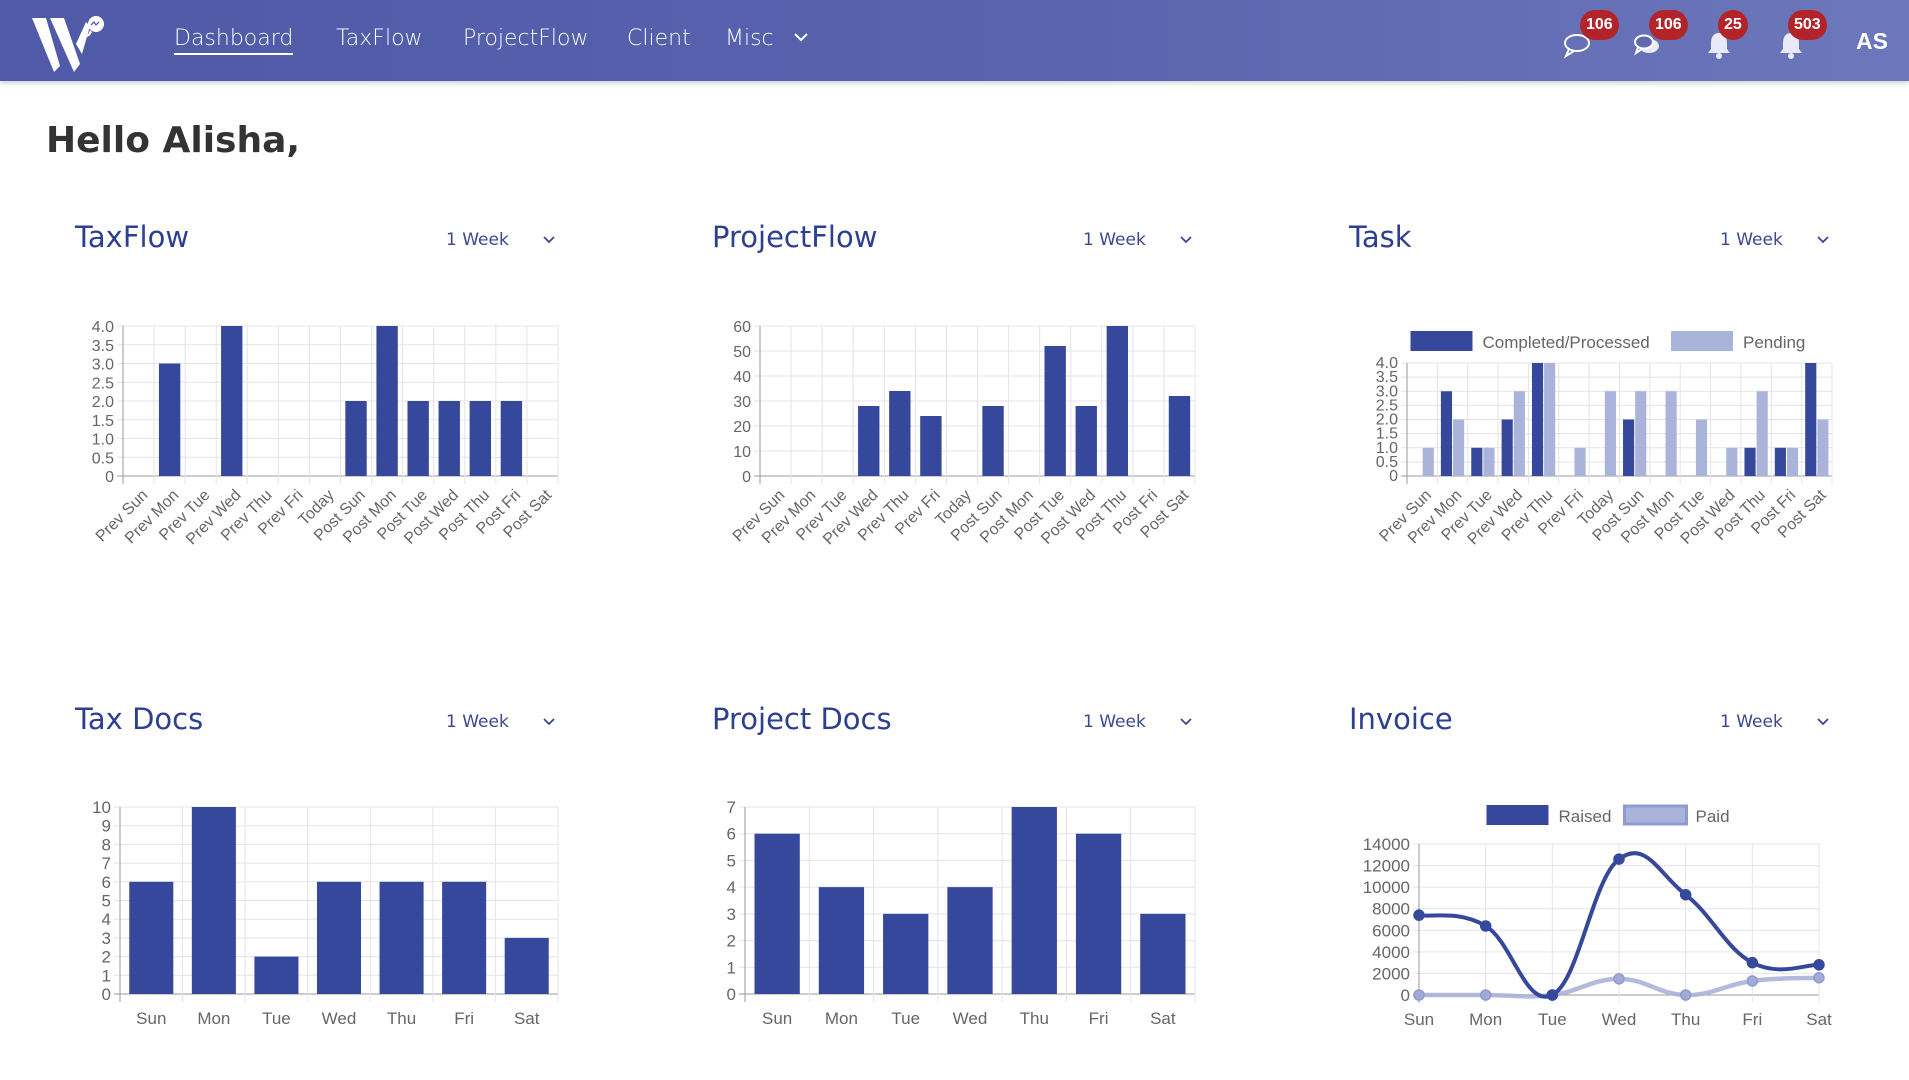 This screenshot has height=1080, width=1909. I want to click on y-tick-label: 4, so click(731, 887).